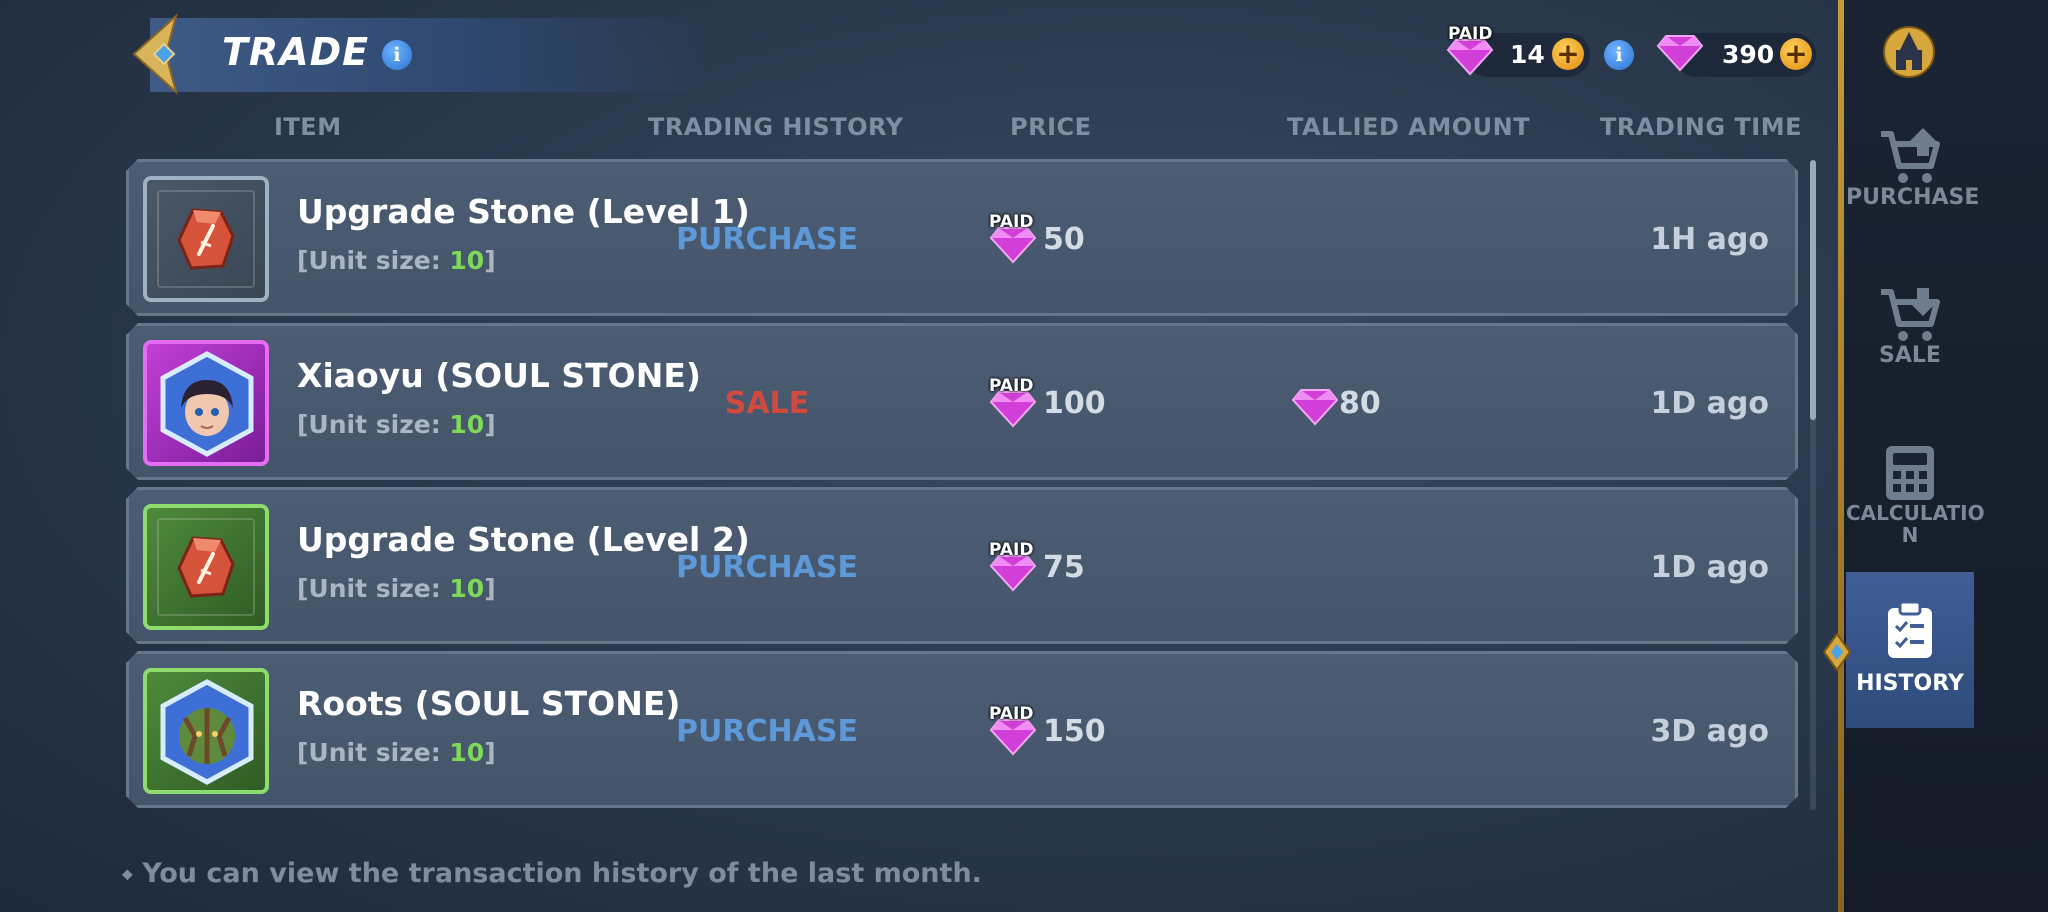  Describe the element at coordinates (1841, 456) in the screenshot. I see `side-divider` at that location.